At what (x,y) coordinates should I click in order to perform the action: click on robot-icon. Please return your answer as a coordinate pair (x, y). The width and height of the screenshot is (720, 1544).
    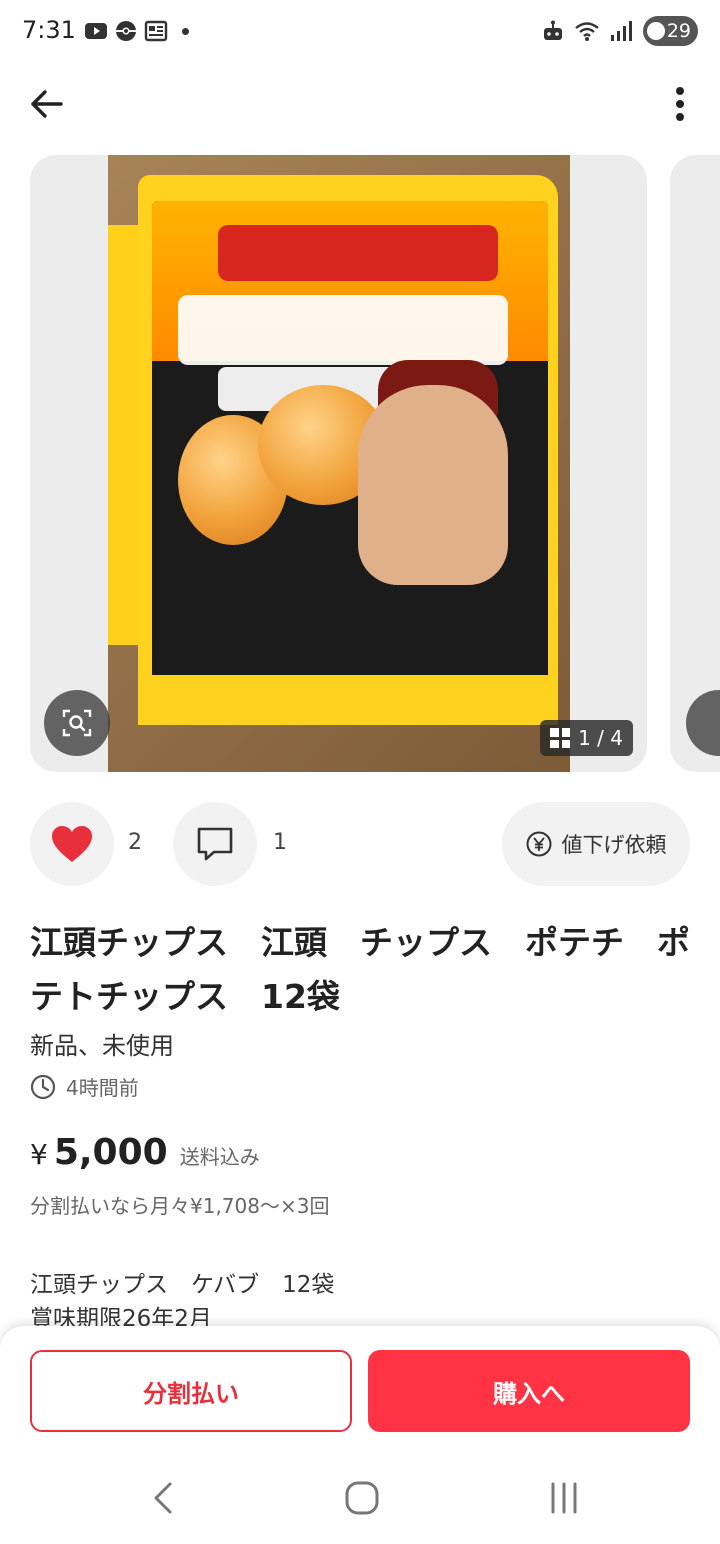
    Looking at the image, I should click on (552, 30).